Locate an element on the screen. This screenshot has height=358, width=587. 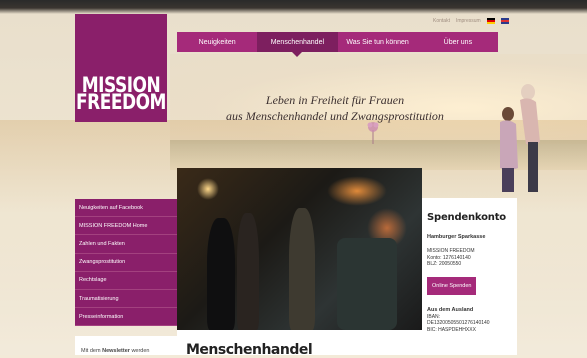
sidebar-item-home: MISSION FREEDOM Home is located at coordinates (126, 226).